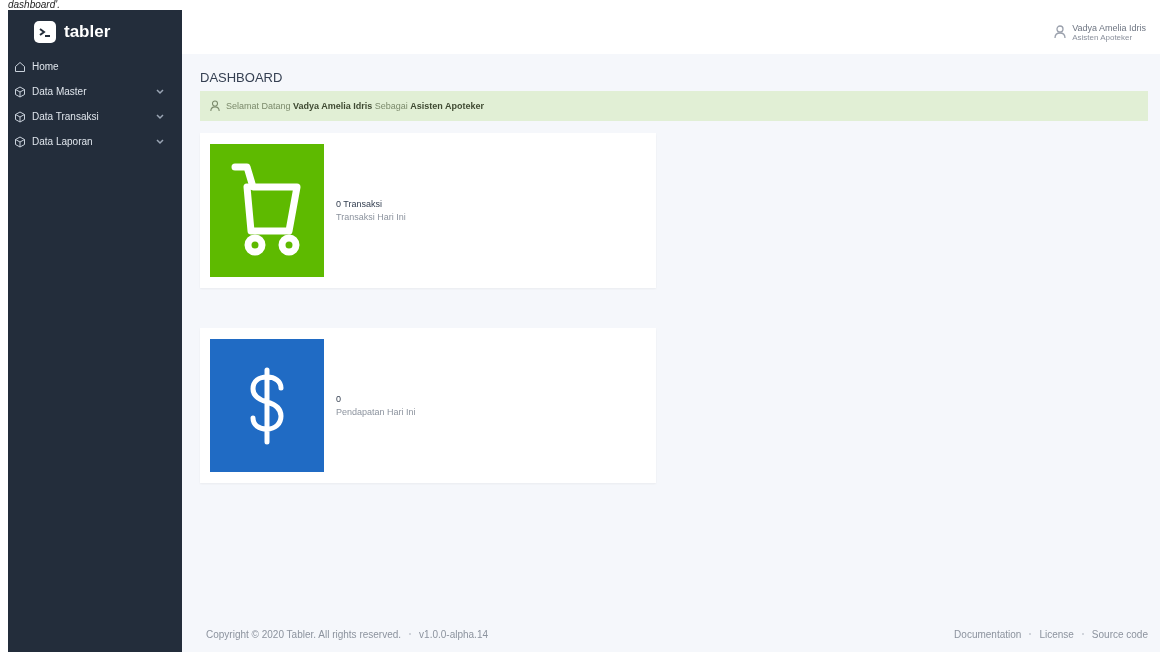 Image resolution: width=1160 pixels, height=652 pixels. Describe the element at coordinates (1109, 27) in the screenshot. I see `user-name: Vadya Amelia Idris` at that location.